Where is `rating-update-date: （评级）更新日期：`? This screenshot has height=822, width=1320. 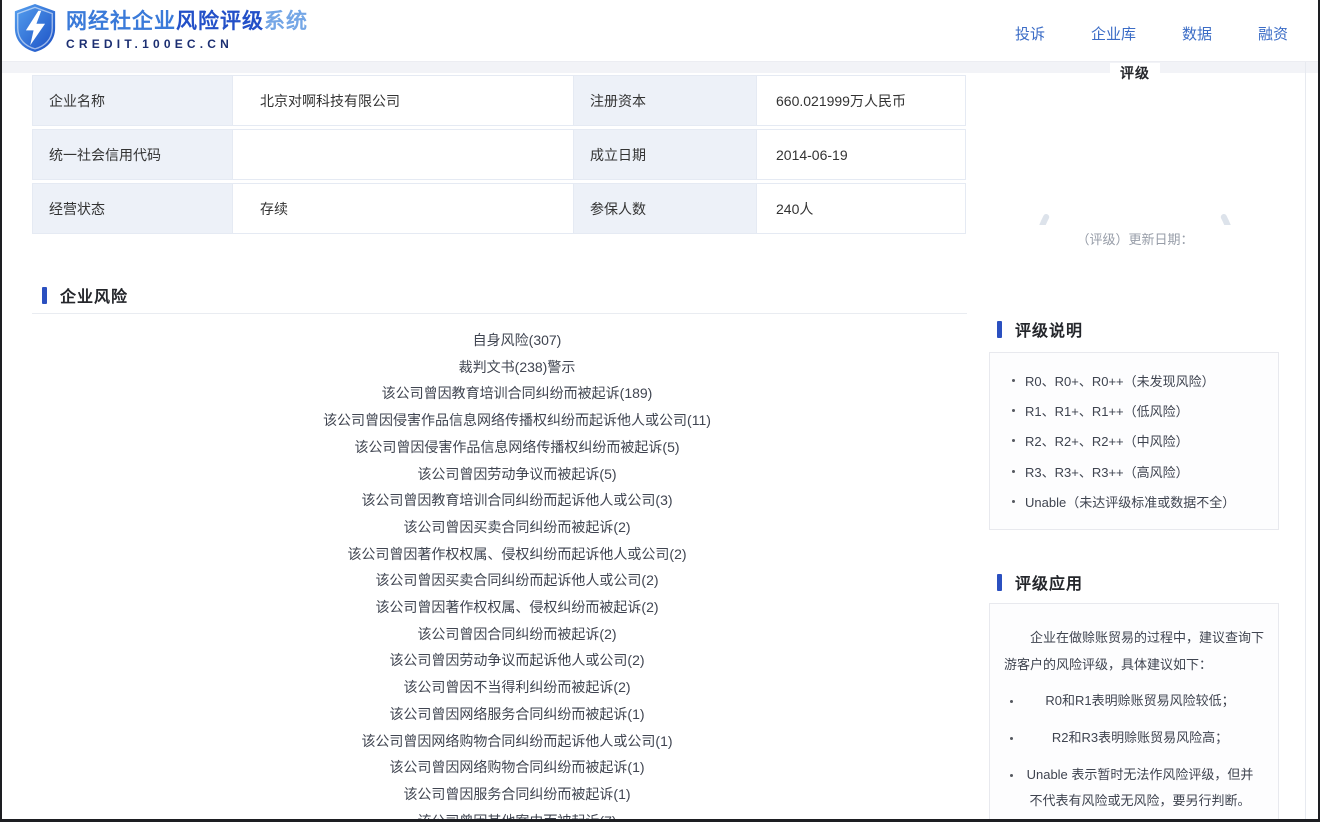 rating-update-date: （评级）更新日期： is located at coordinates (1135, 239).